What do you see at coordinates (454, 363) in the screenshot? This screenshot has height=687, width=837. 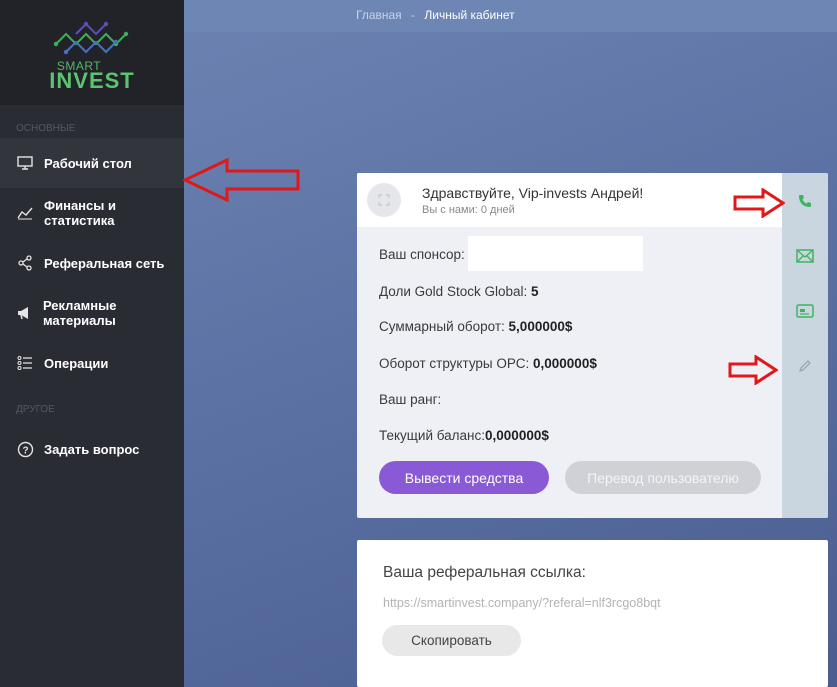 I see `structure-turnover-label: Оборот структуры ОРС:` at bounding box center [454, 363].